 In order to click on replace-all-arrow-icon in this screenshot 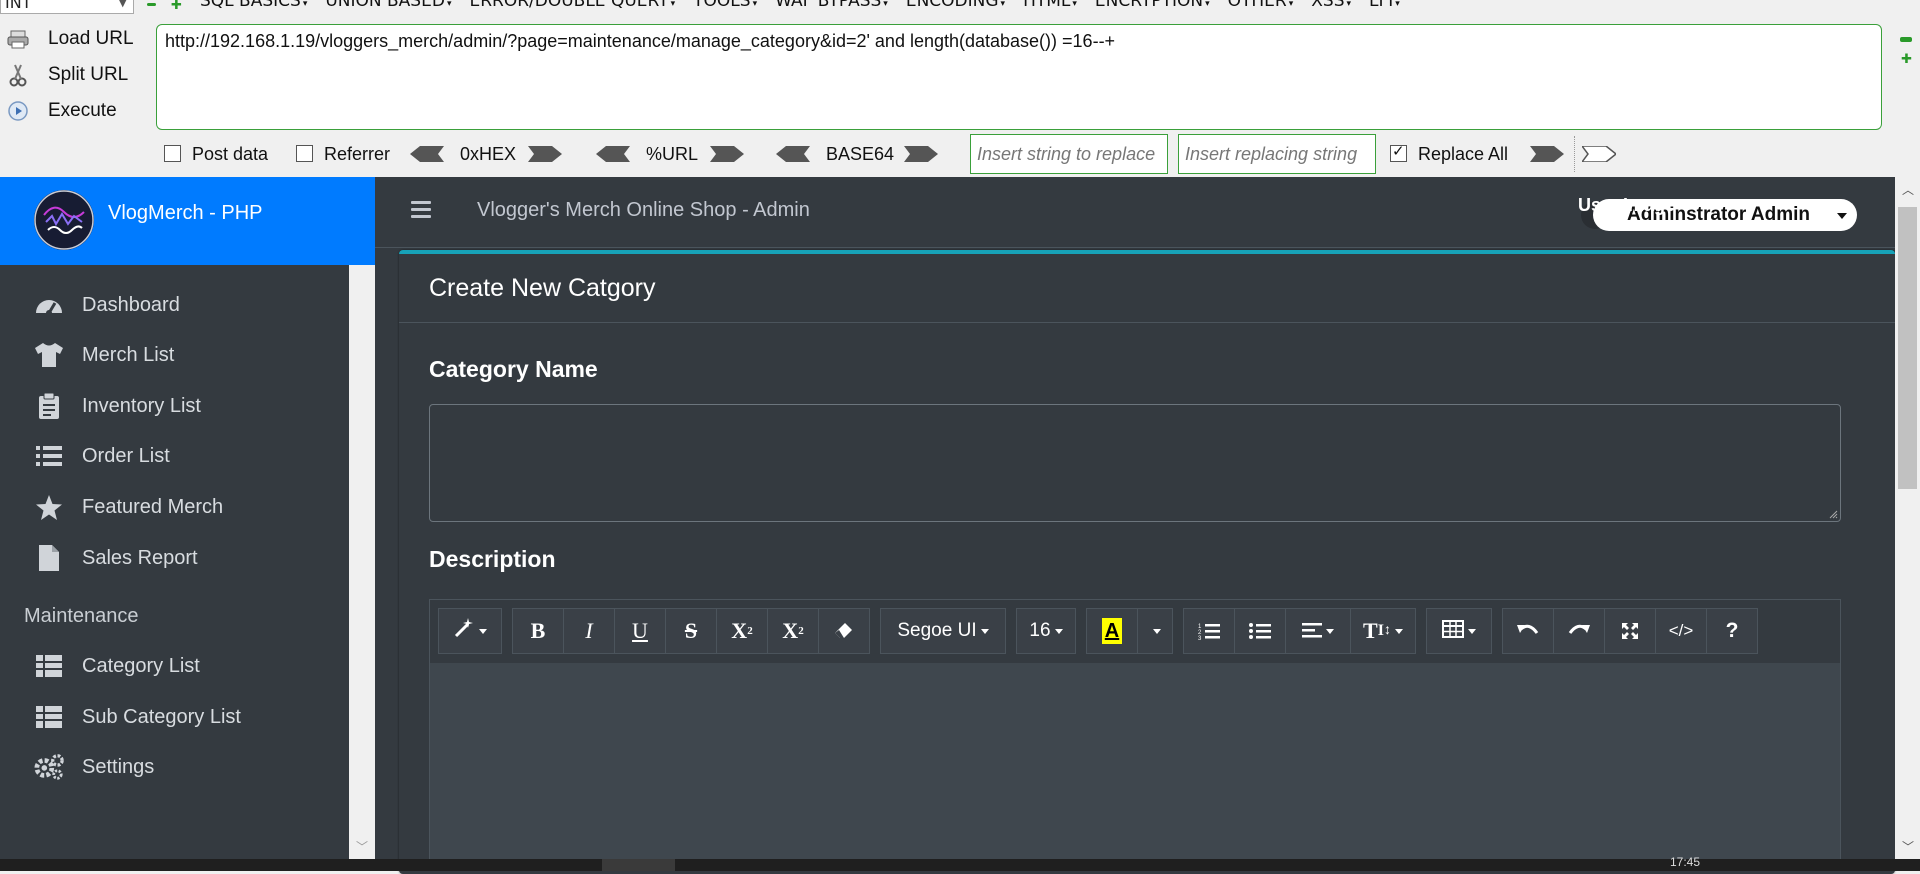, I will do `click(1599, 154)`.